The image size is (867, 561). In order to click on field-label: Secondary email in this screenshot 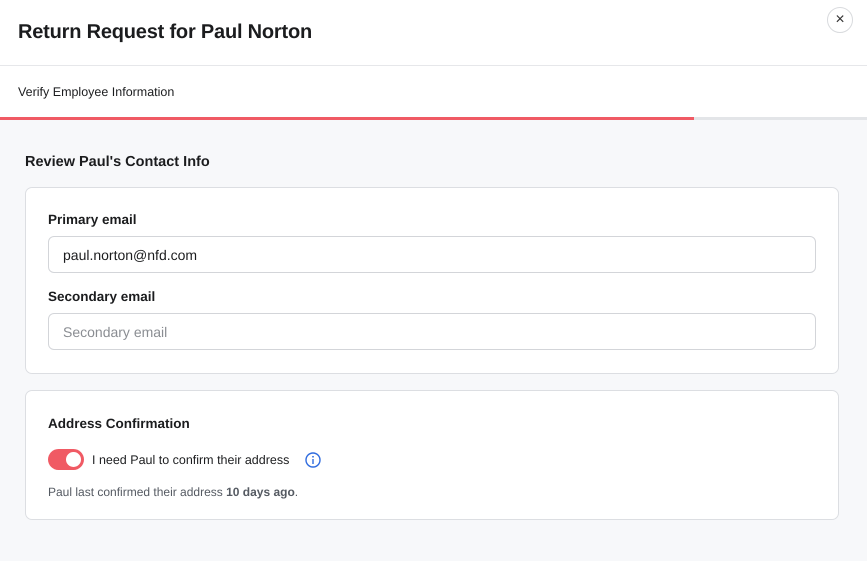, I will do `click(102, 296)`.